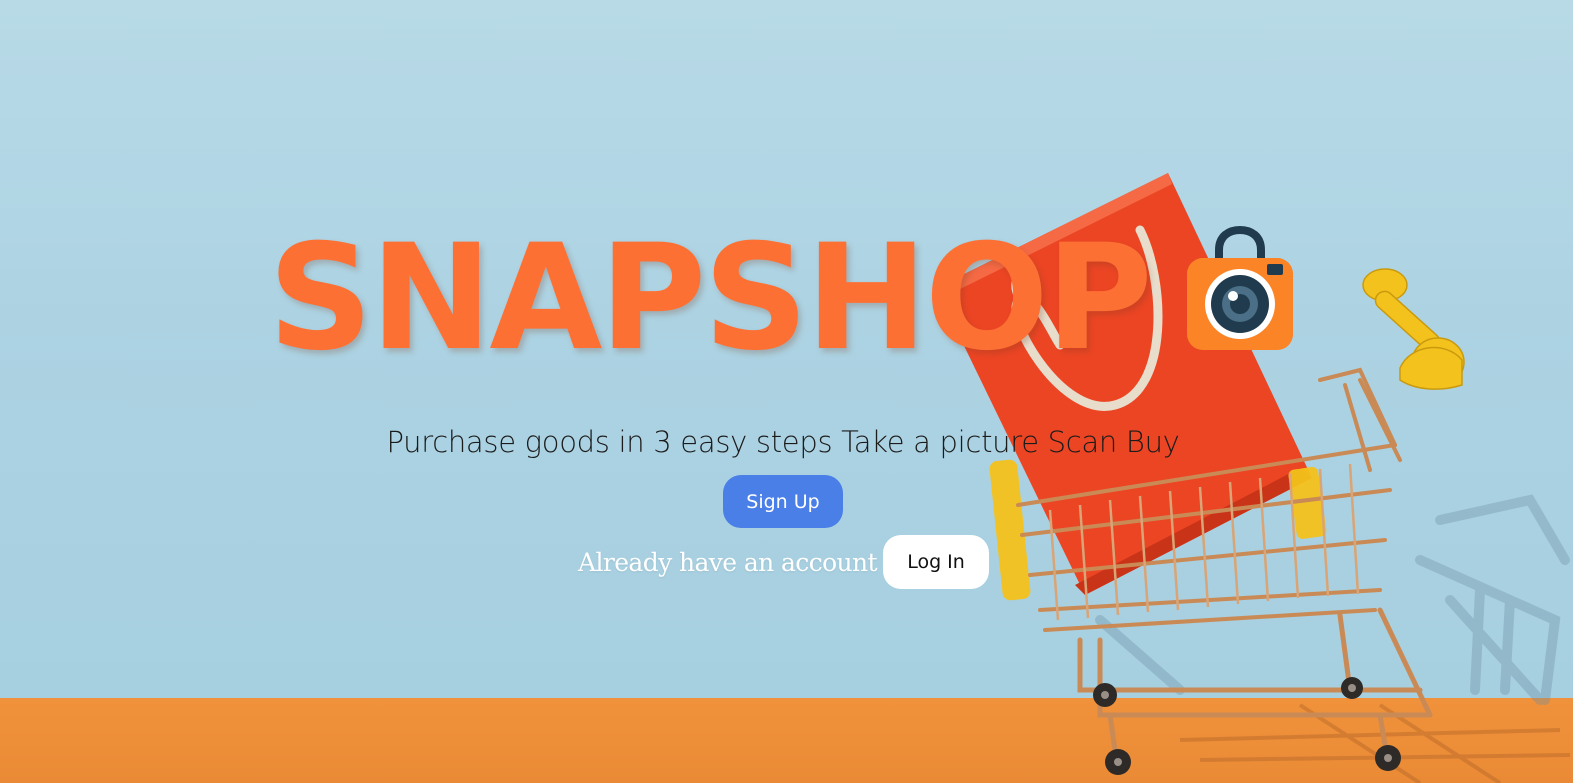 The image size is (1573, 783). Describe the element at coordinates (936, 562) in the screenshot. I see `log-in-button: Log In` at that location.